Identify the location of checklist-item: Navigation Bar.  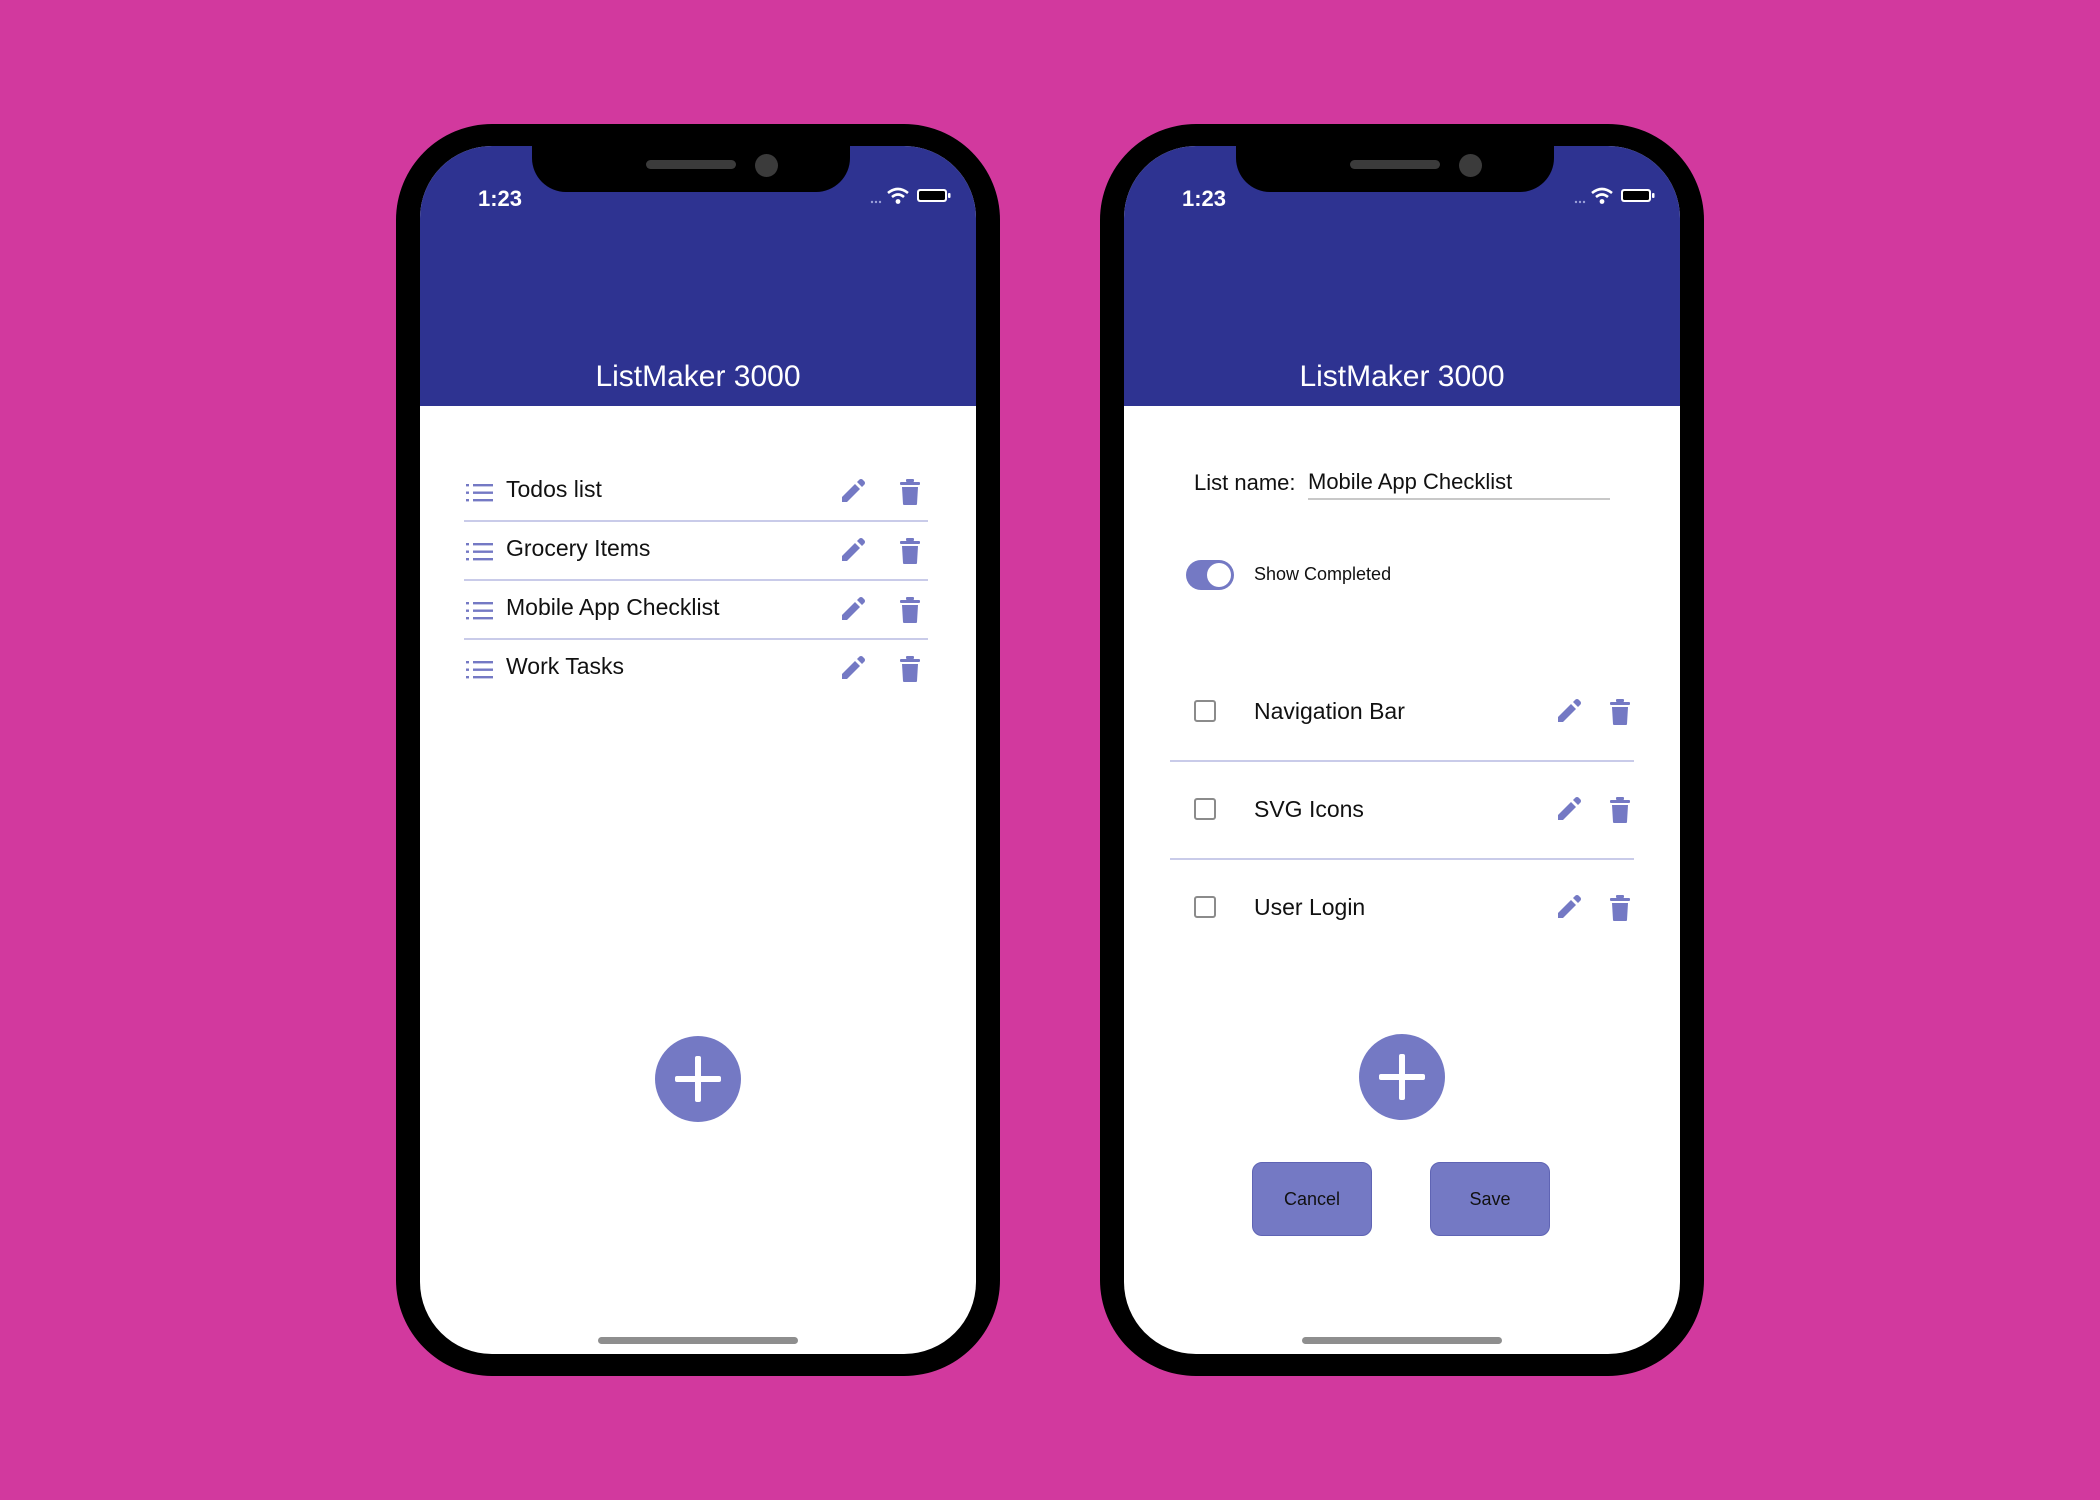
(1402, 713).